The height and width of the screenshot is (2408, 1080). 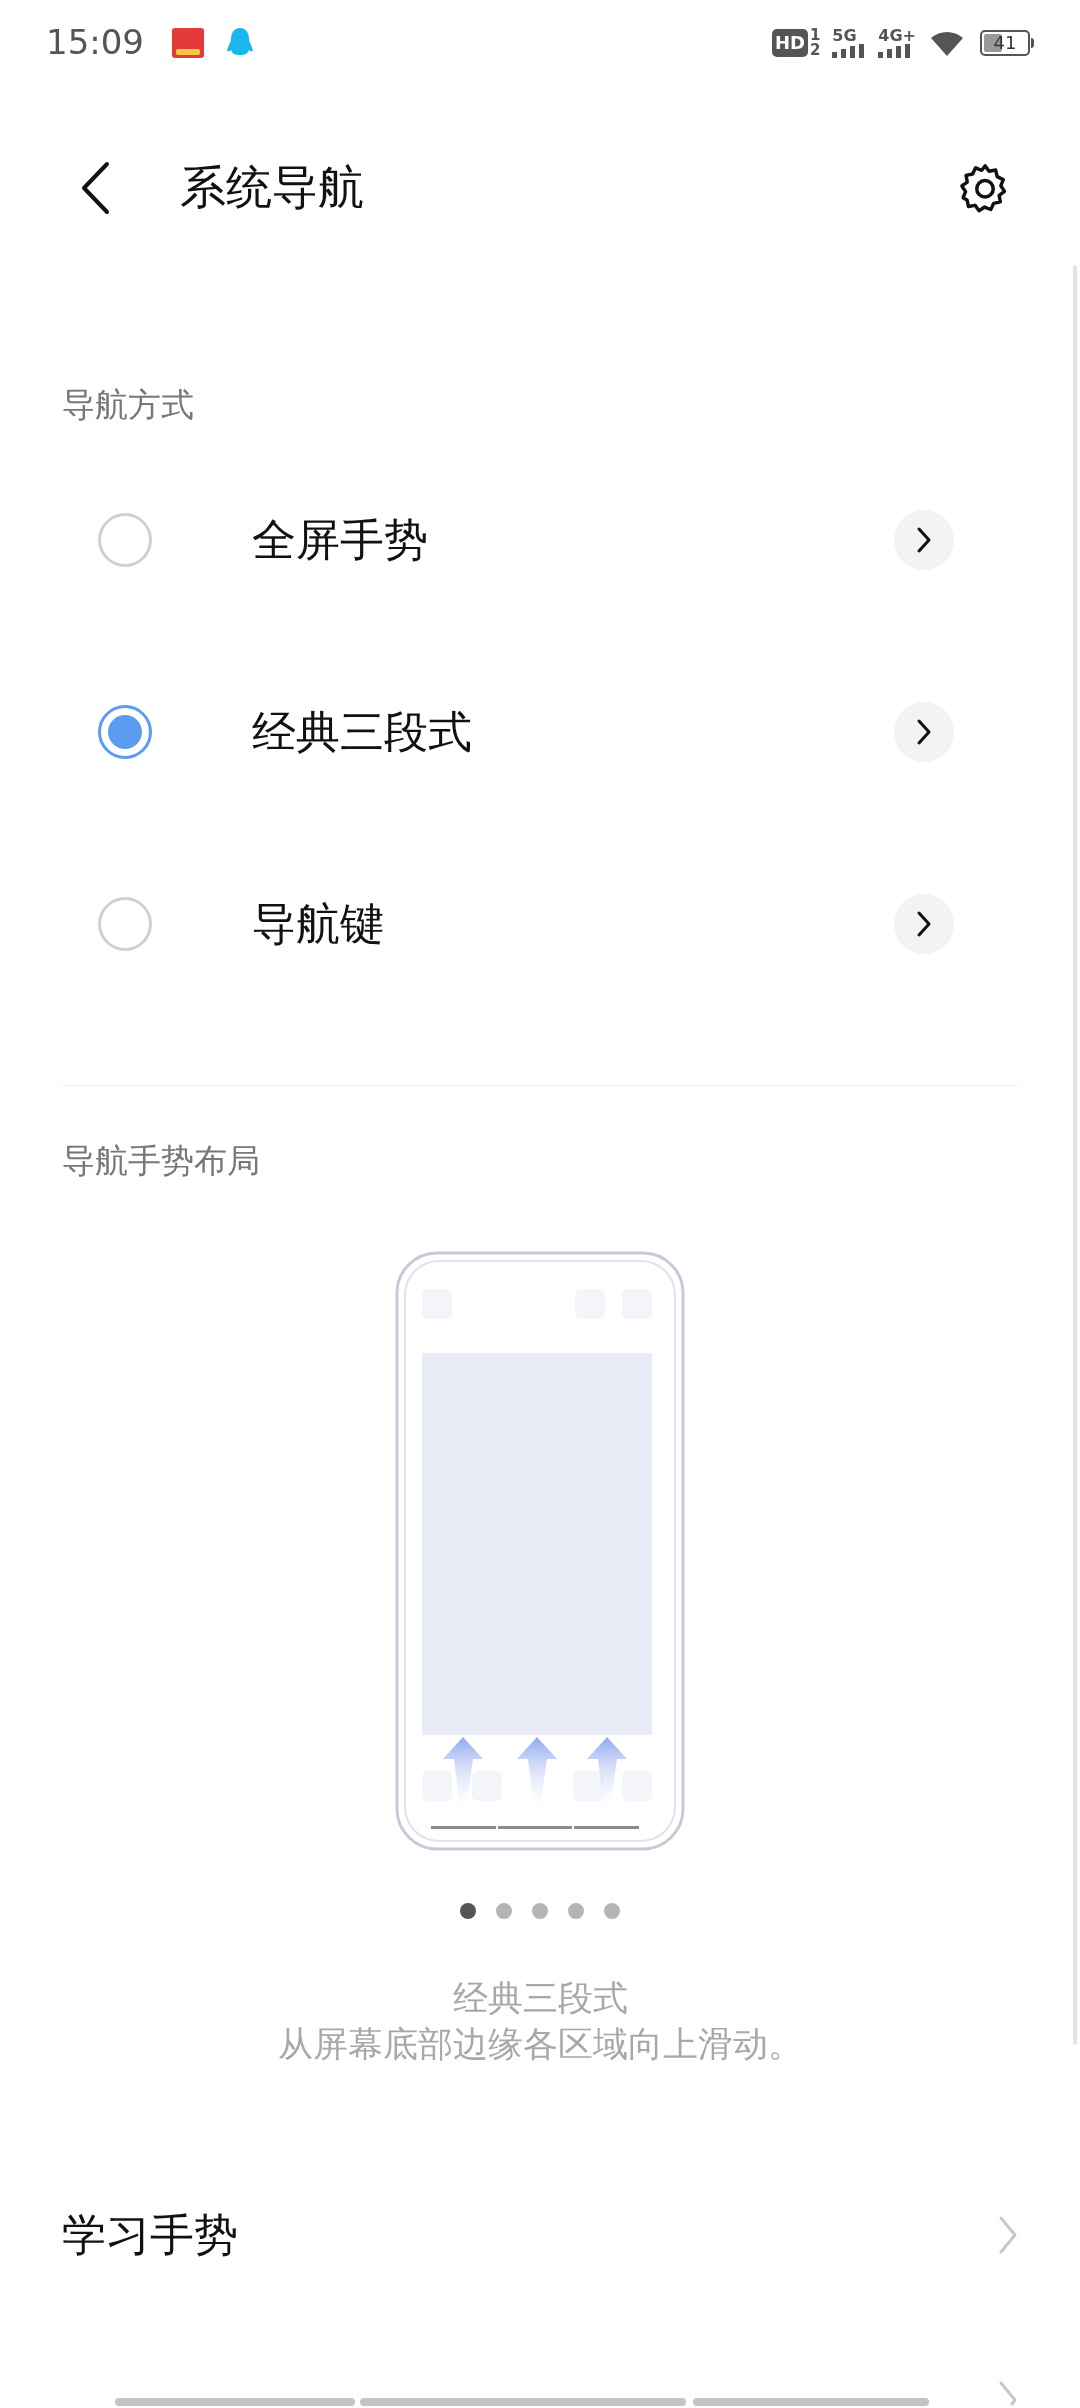 What do you see at coordinates (789, 42) in the screenshot?
I see `hd-badge: HD` at bounding box center [789, 42].